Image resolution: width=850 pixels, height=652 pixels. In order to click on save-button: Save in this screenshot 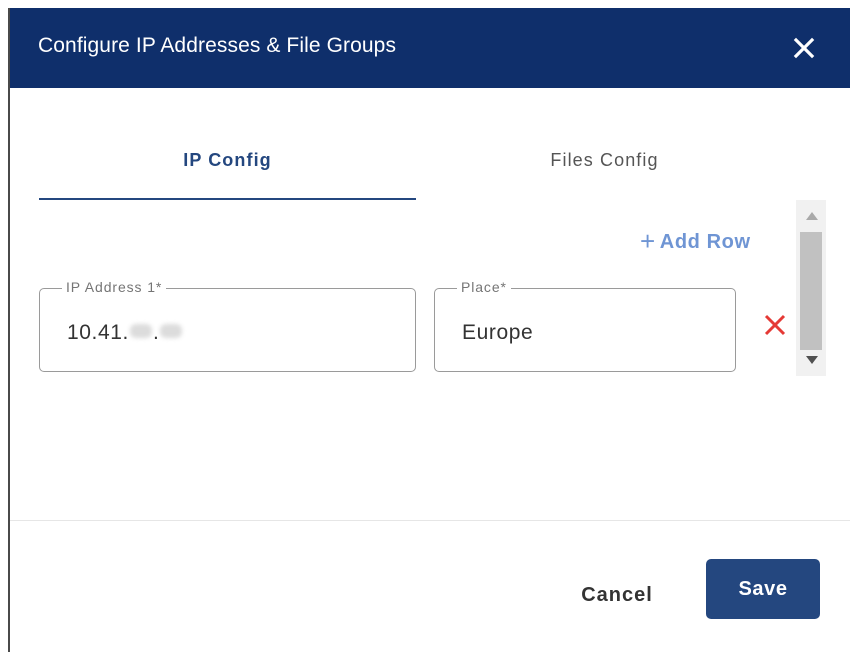, I will do `click(763, 589)`.